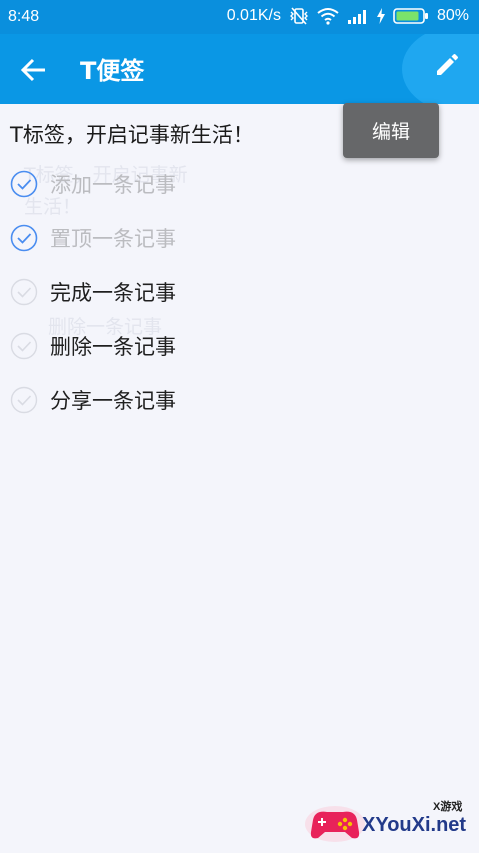 The image size is (479, 853). What do you see at coordinates (112, 71) in the screenshot?
I see `app-title: T便签` at bounding box center [112, 71].